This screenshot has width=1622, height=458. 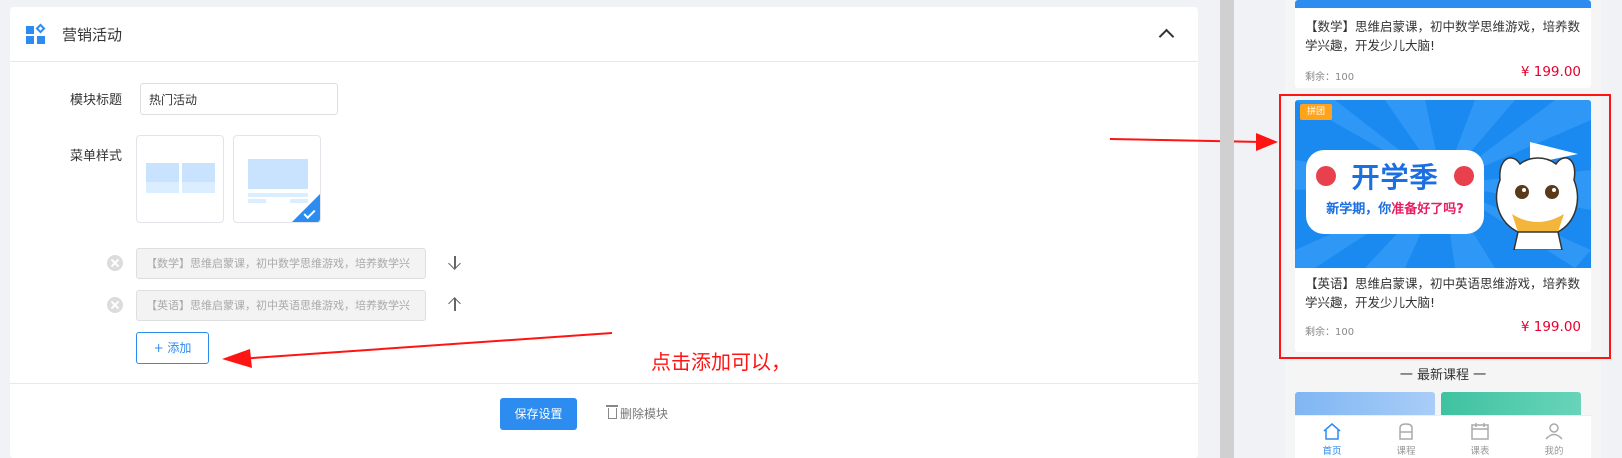 What do you see at coordinates (1395, 177) in the screenshot?
I see `banner-title: 开学季` at bounding box center [1395, 177].